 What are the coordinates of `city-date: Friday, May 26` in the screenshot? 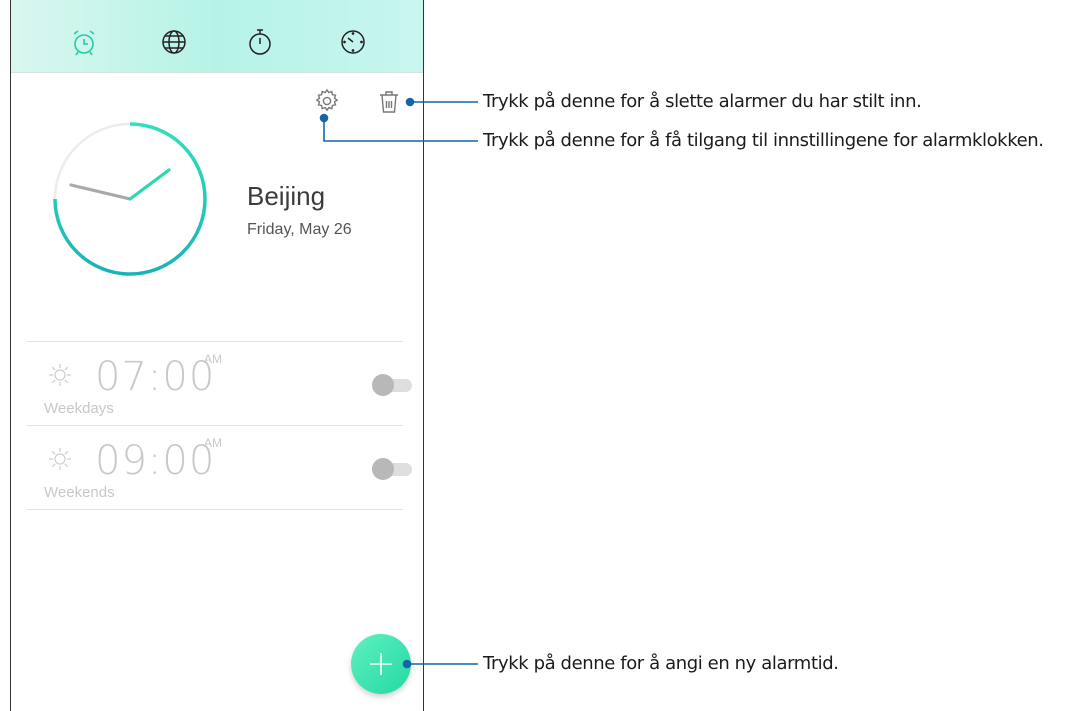 It's located at (299, 229).